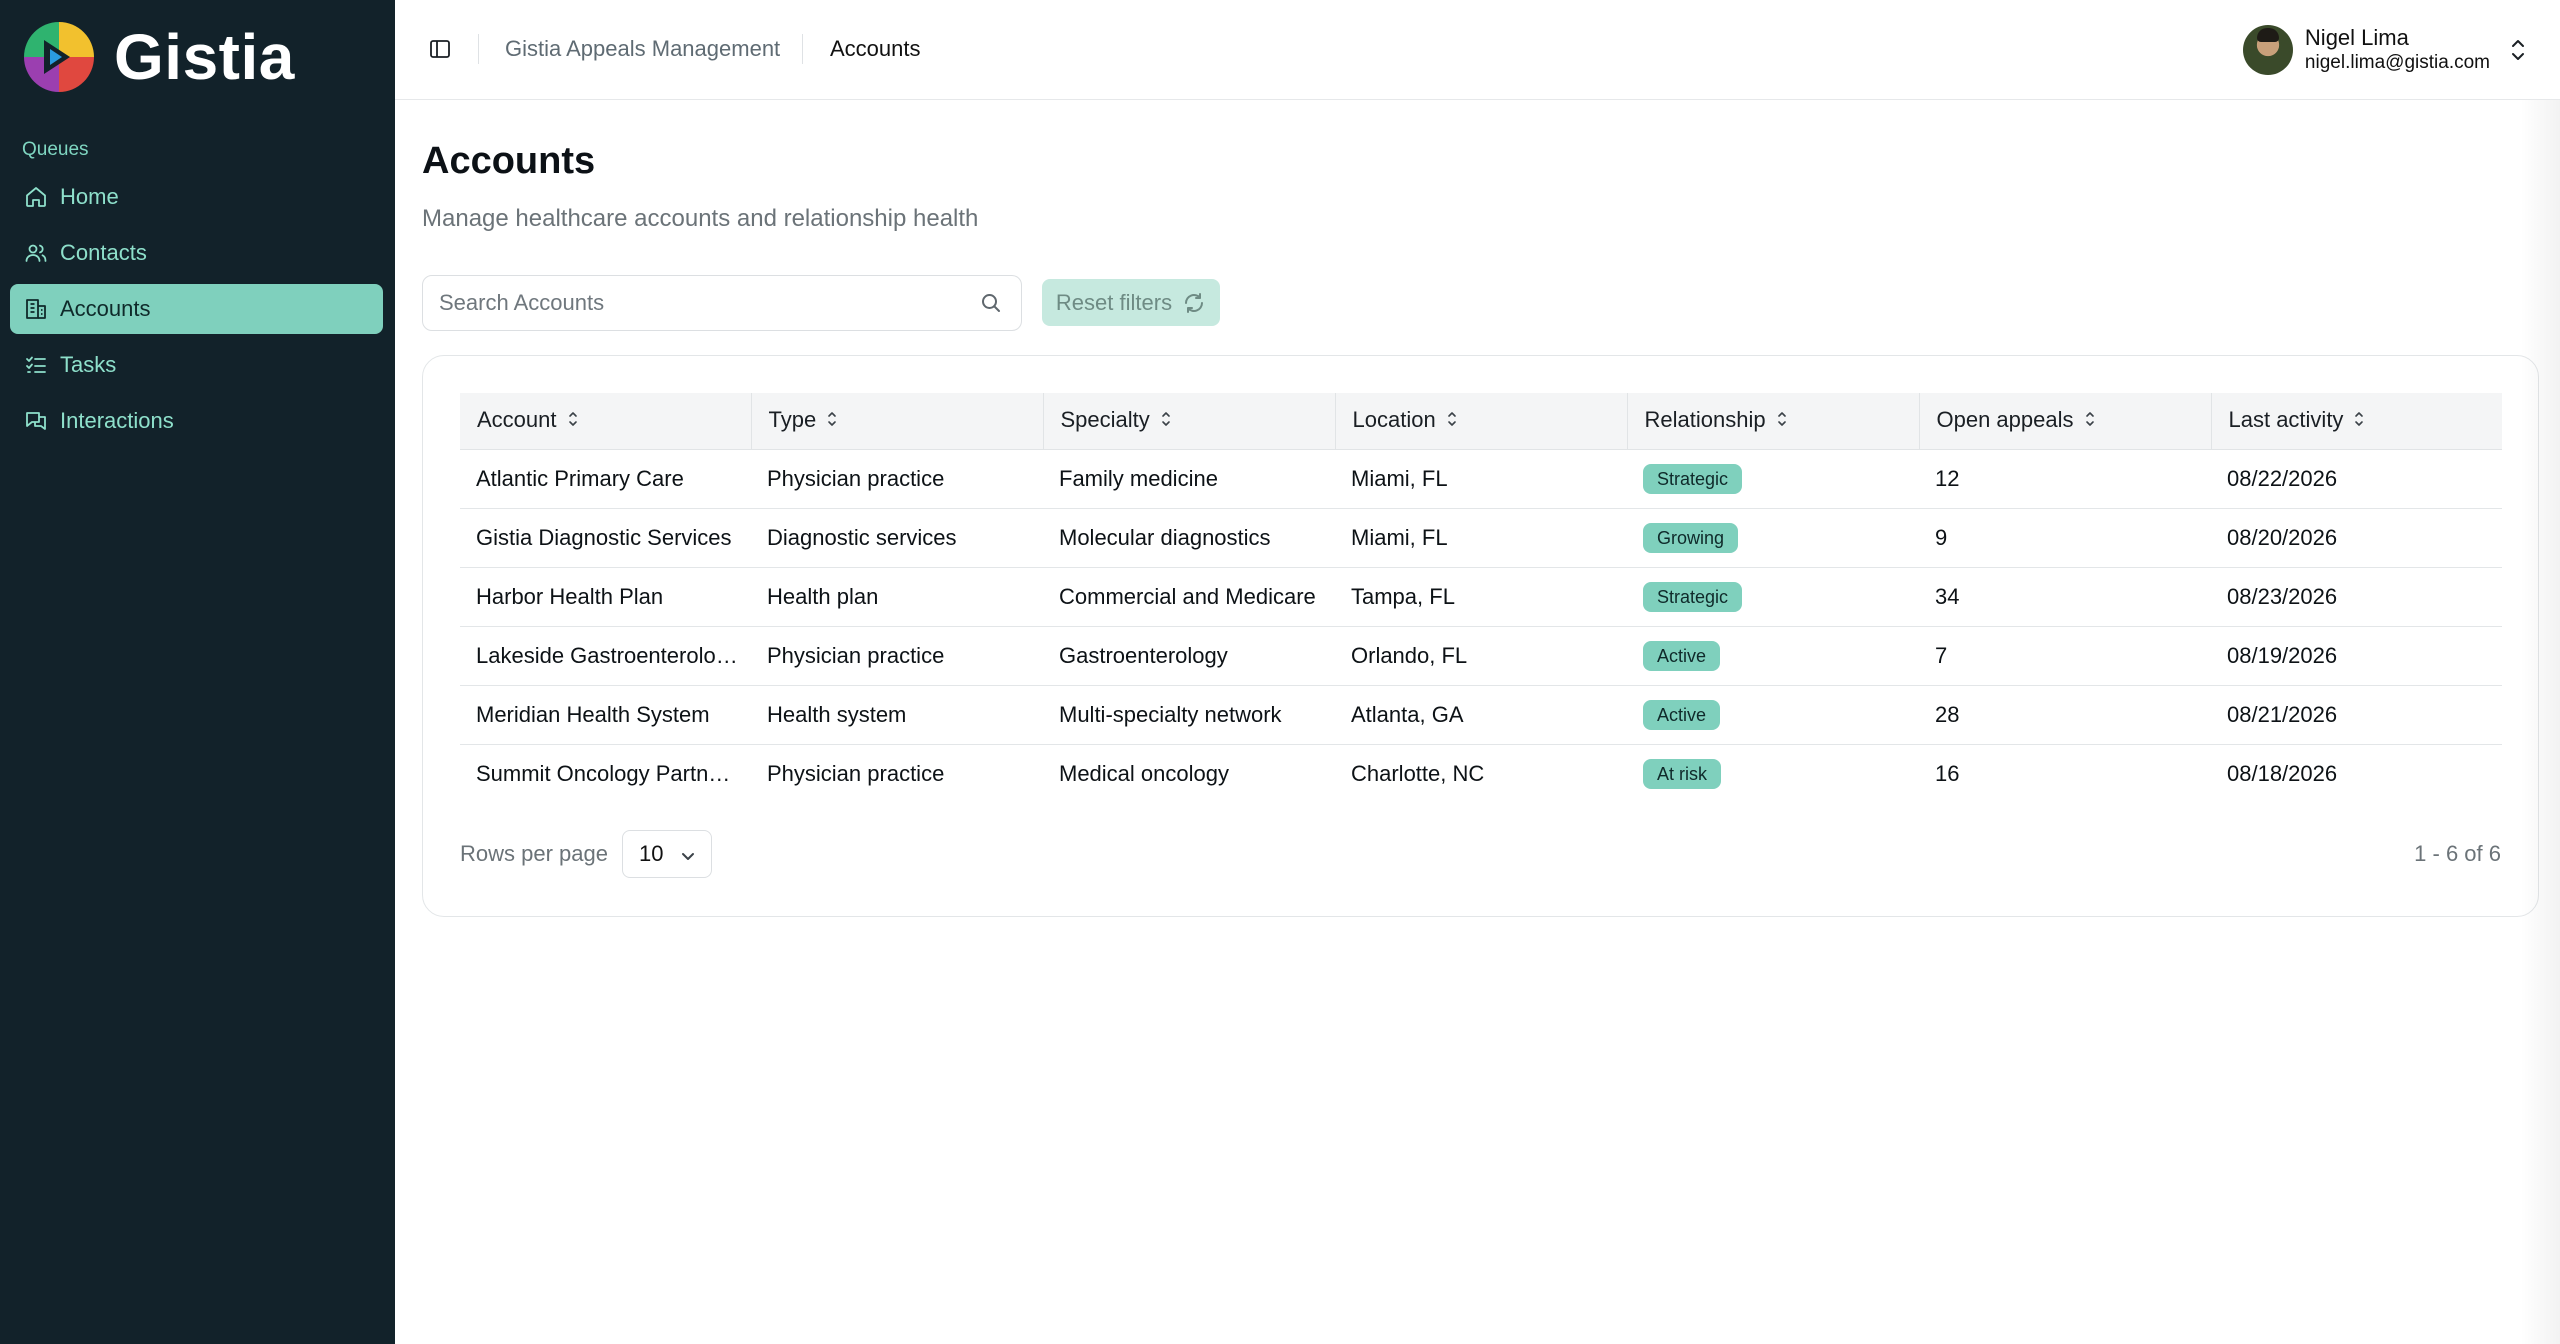  I want to click on sidebar-item-label: Home, so click(89, 196).